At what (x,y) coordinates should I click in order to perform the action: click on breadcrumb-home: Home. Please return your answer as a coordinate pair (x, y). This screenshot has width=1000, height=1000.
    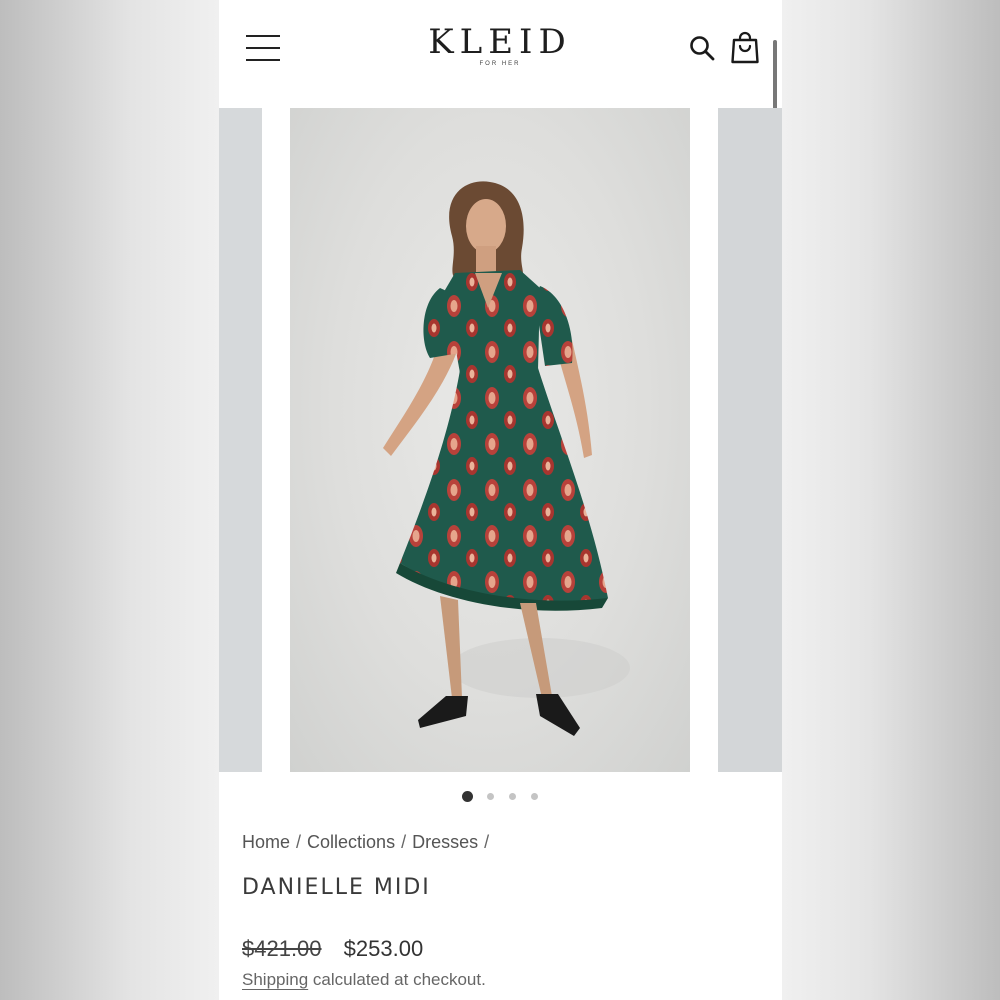
    Looking at the image, I should click on (266, 842).